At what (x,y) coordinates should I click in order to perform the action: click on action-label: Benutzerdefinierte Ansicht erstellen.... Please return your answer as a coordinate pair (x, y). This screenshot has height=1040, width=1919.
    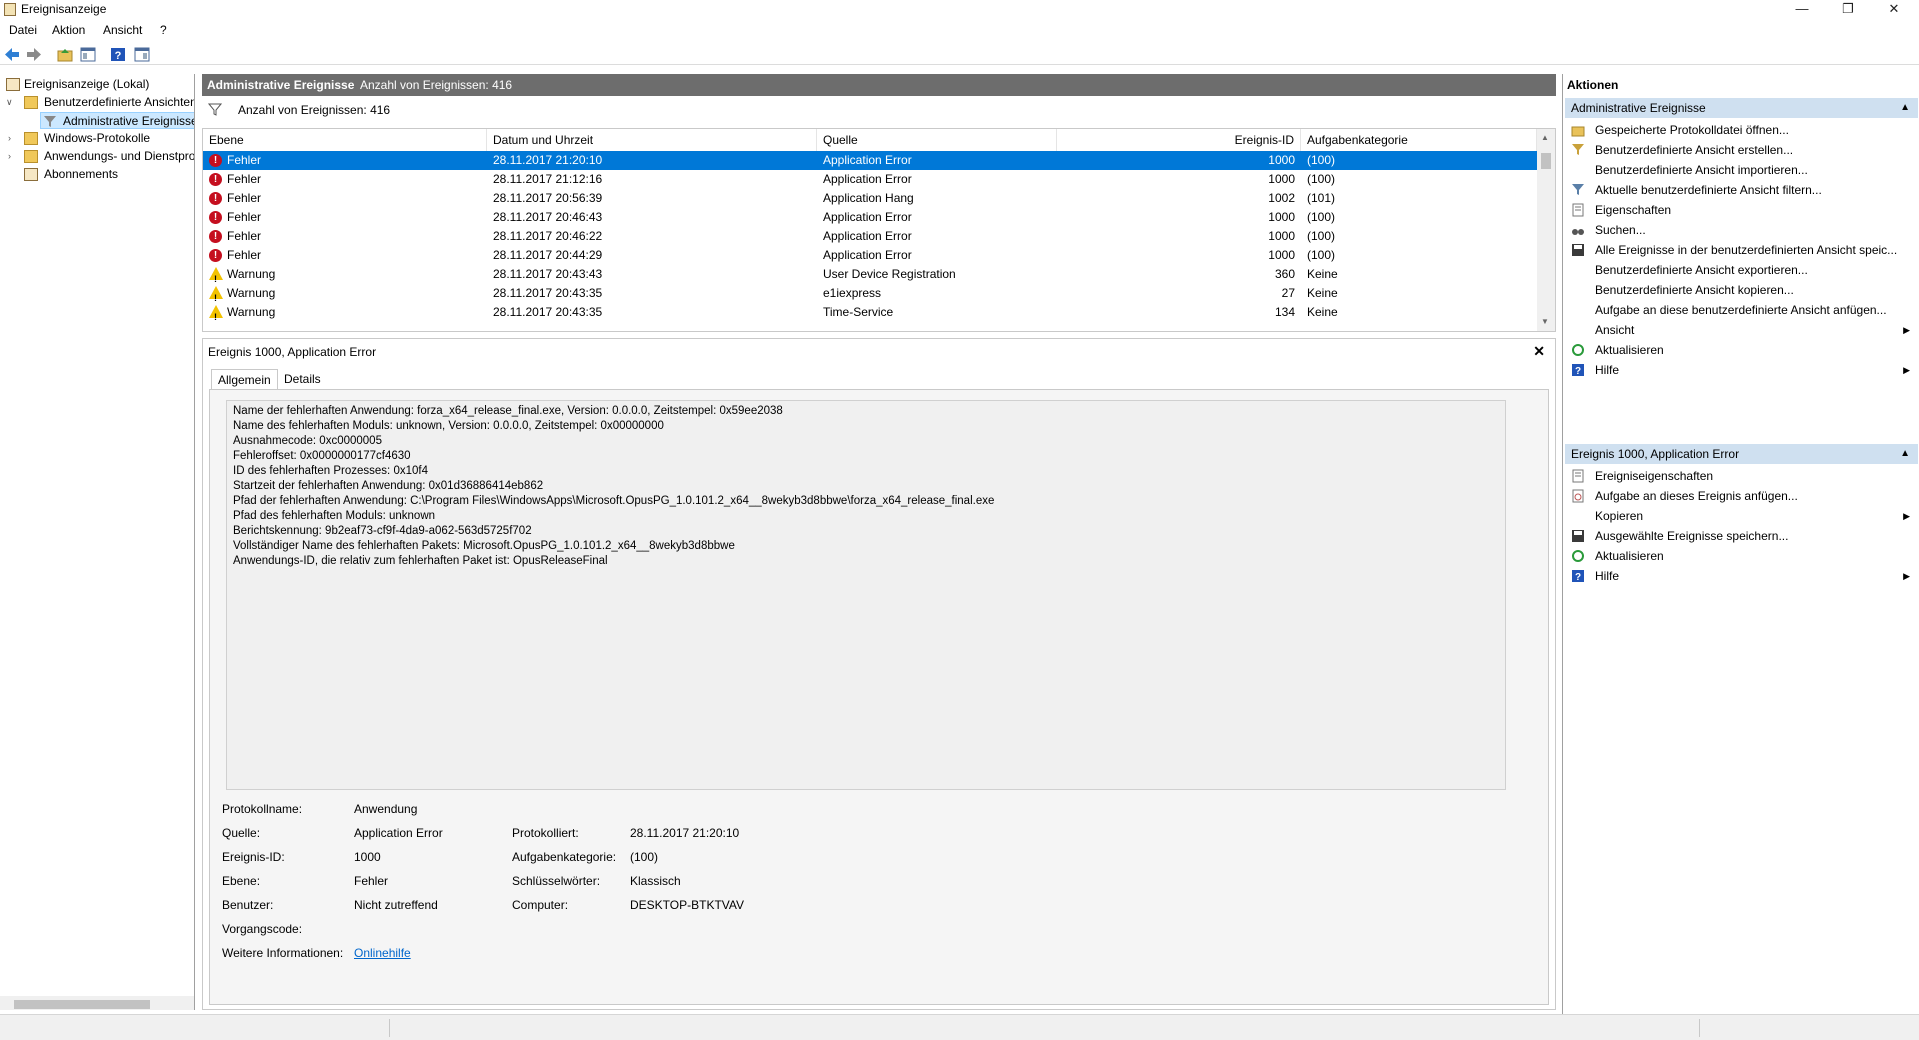
    Looking at the image, I should click on (1694, 150).